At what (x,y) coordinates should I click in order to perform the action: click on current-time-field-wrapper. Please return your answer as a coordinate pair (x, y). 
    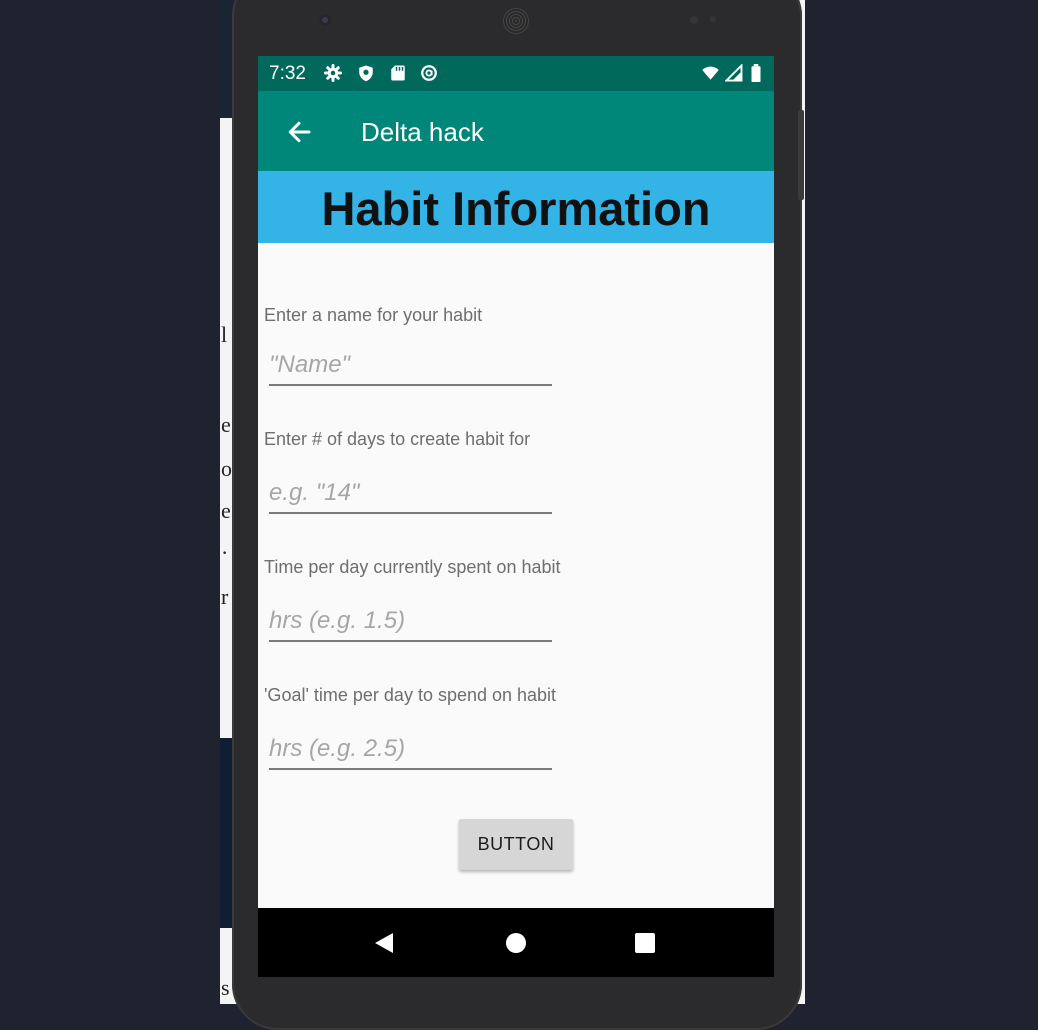
    Looking at the image, I should click on (410, 622).